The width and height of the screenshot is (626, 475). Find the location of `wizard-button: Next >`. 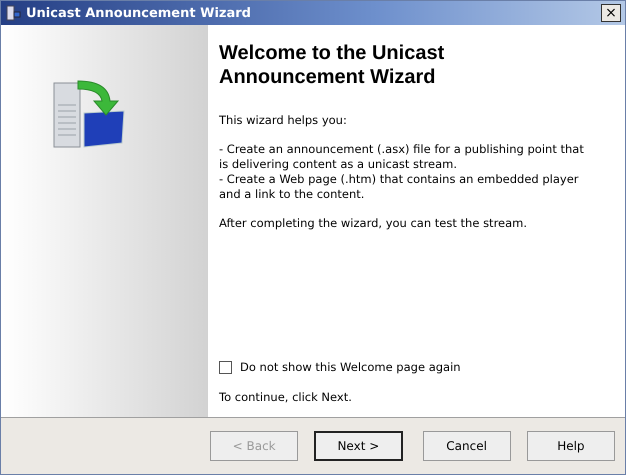

wizard-button: Next > is located at coordinates (358, 446).